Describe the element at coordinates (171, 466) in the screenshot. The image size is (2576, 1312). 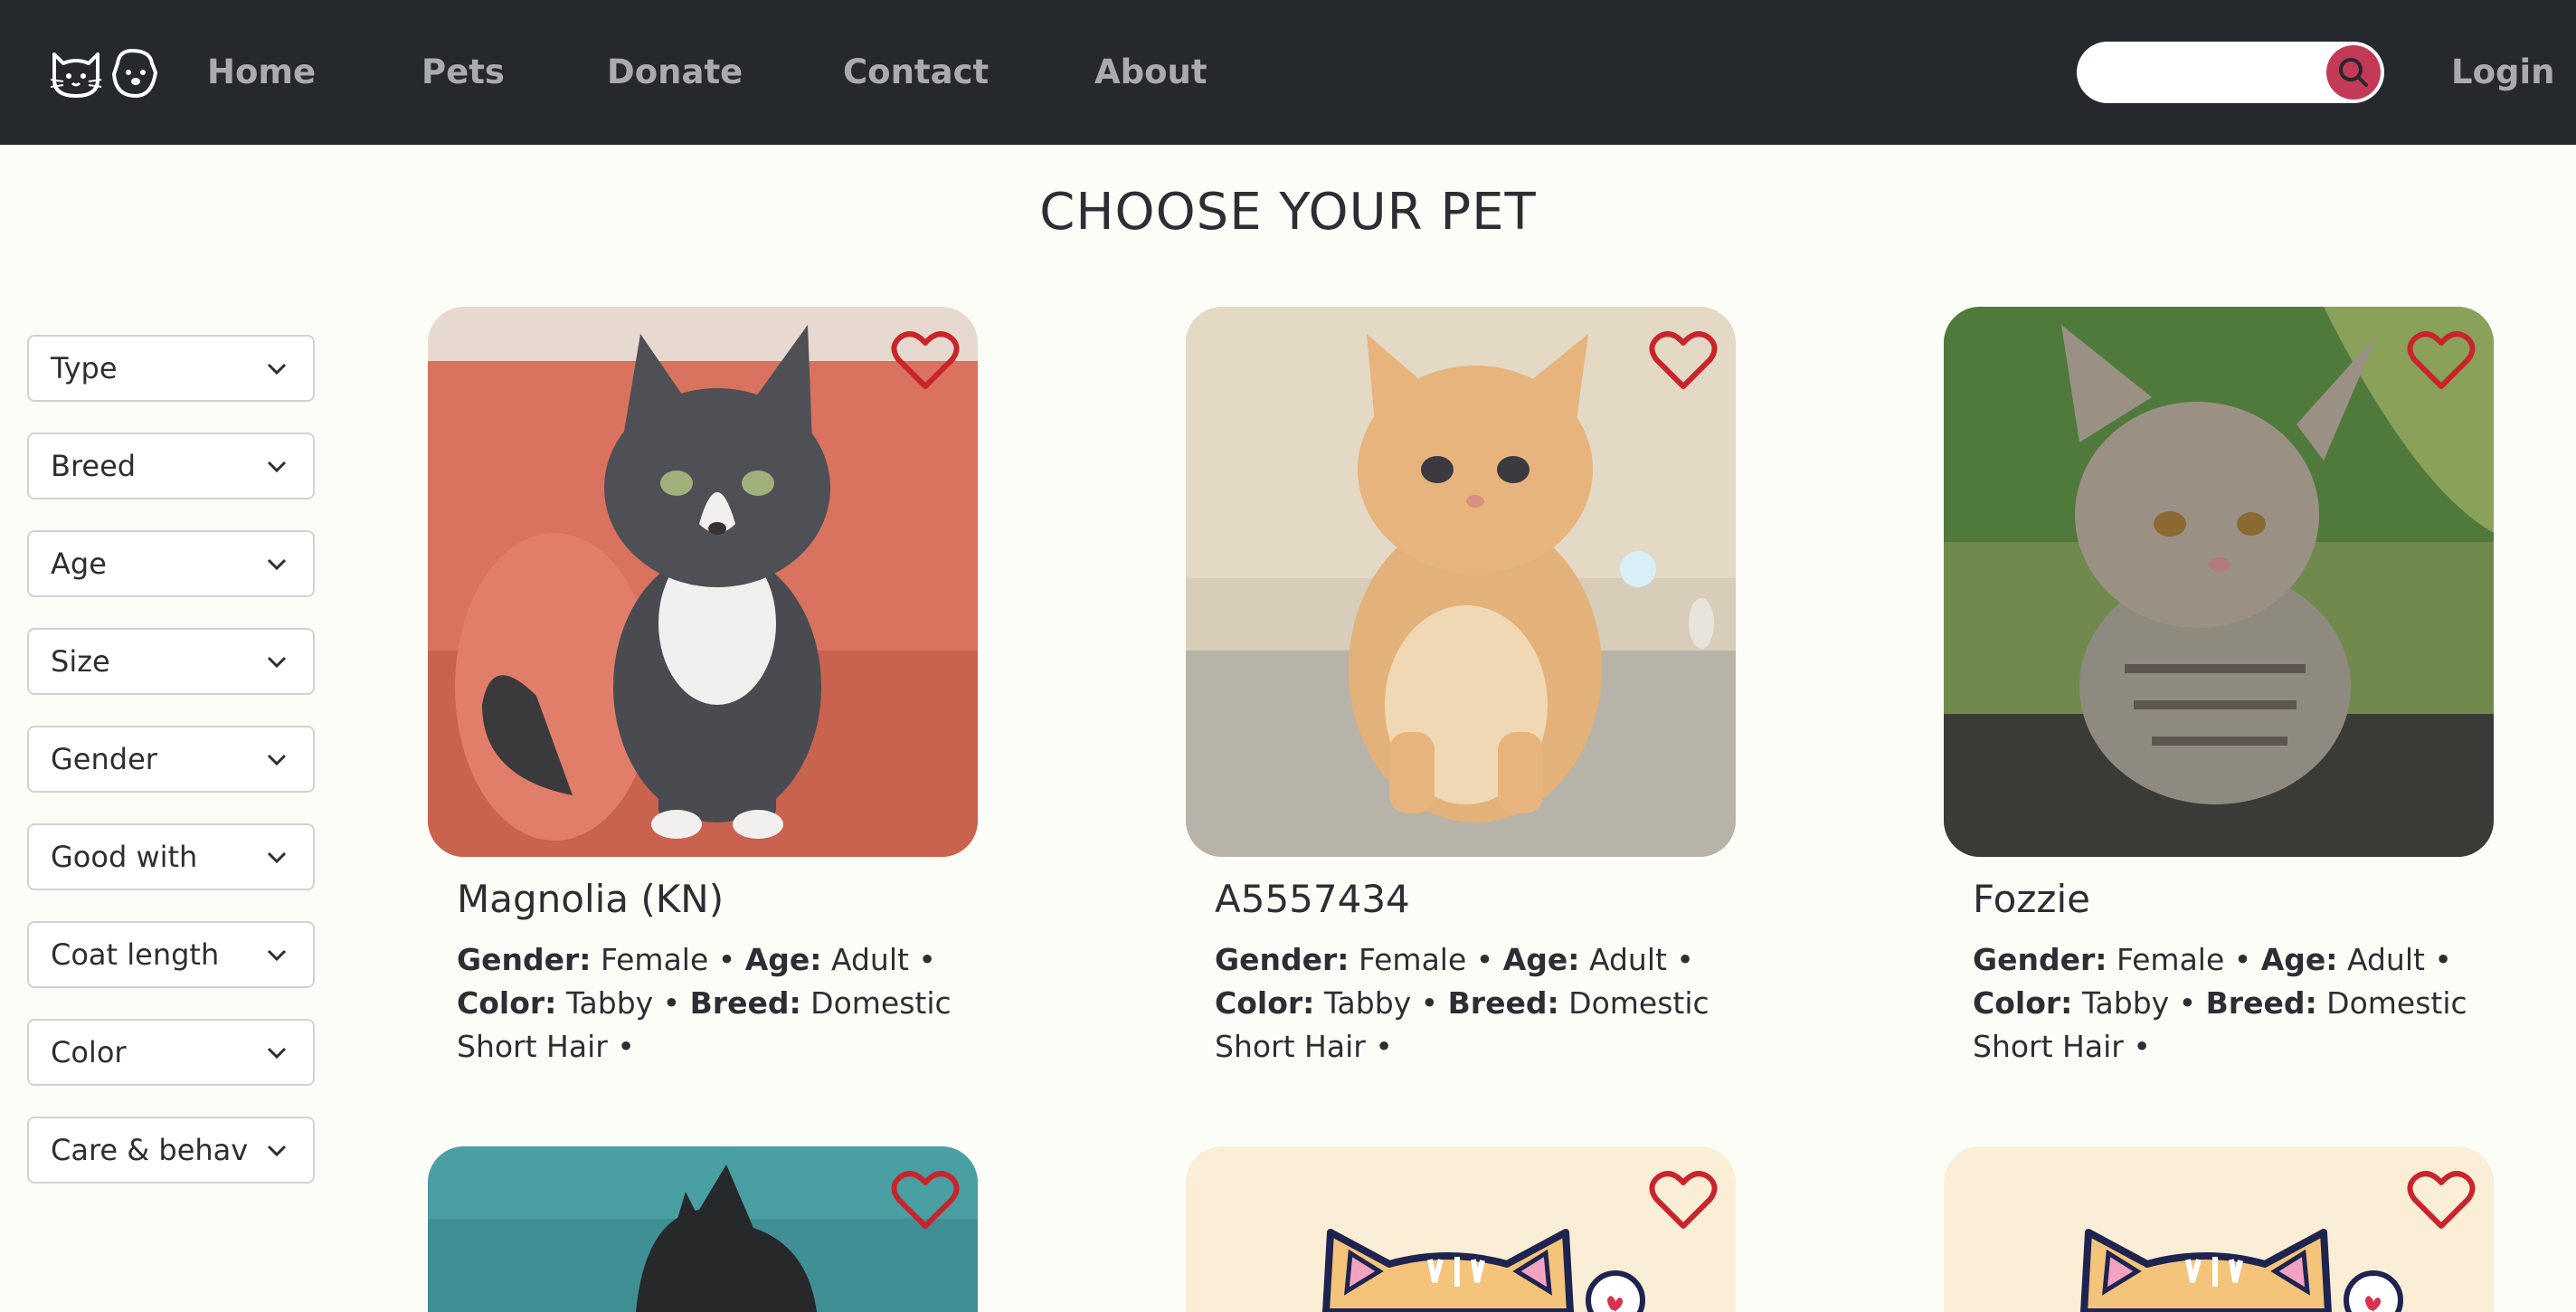
I see `filter-breed: Breed` at that location.